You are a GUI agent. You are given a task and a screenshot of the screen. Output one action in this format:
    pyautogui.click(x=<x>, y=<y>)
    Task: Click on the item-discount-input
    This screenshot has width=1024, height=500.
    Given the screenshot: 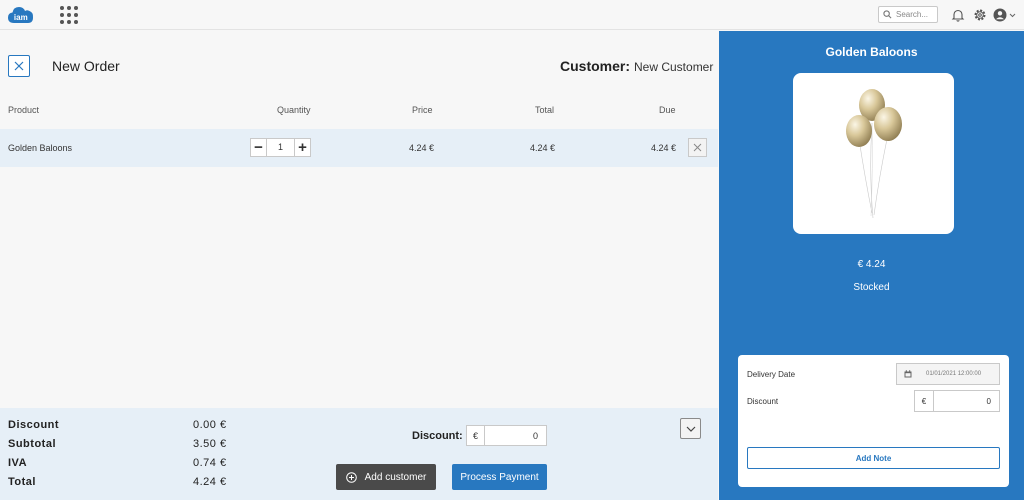 What is the action you would take?
    pyautogui.click(x=966, y=401)
    